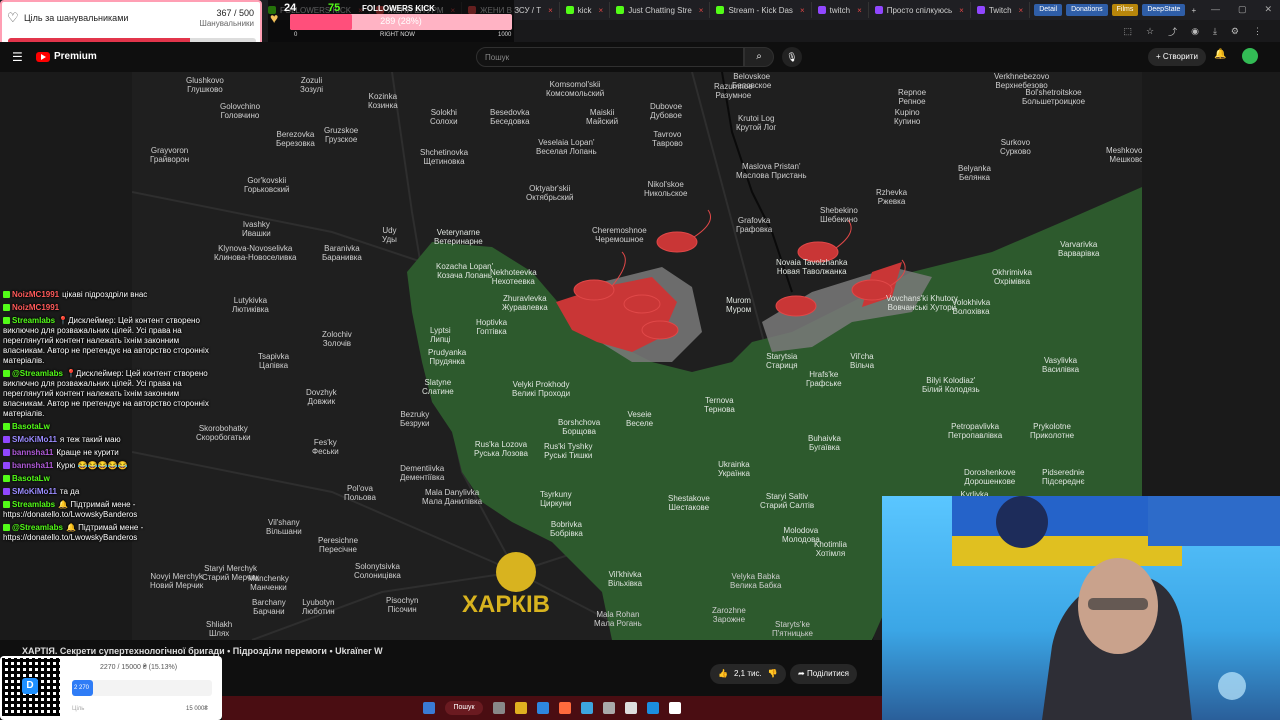 This screenshot has width=1280, height=720. Describe the element at coordinates (1054, 97) in the screenshot. I see `map-place-label: Bol'shetroitskoe Большетроицкое` at that location.